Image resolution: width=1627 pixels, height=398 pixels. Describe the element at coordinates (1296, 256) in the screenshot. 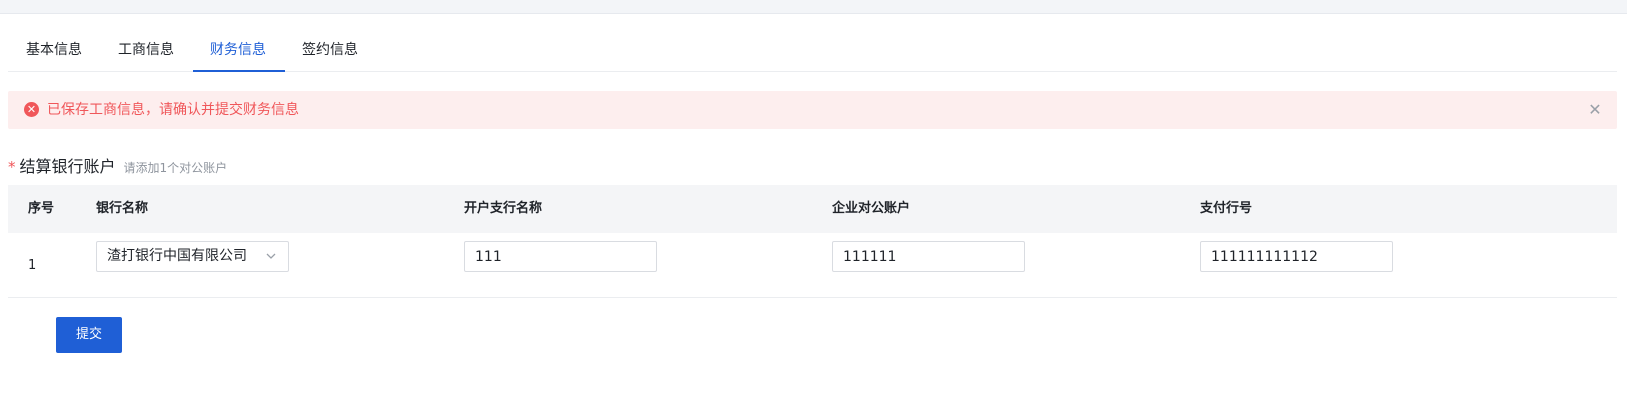

I see `payment-code-input` at that location.